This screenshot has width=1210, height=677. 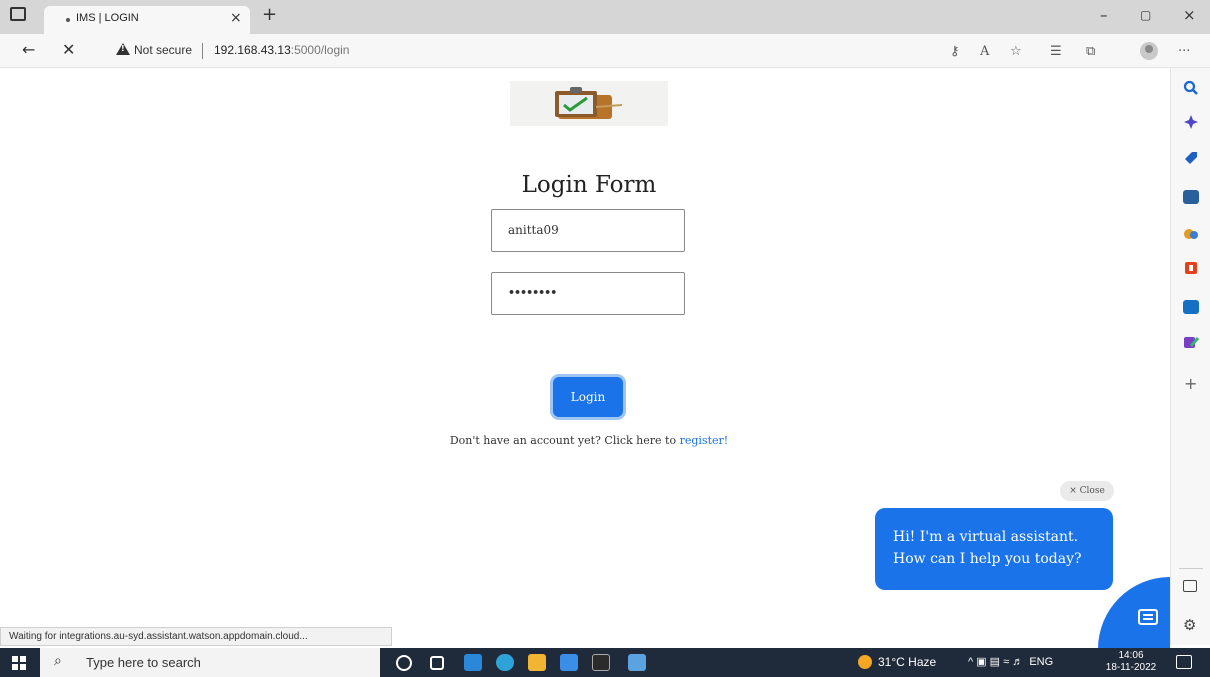 What do you see at coordinates (1189, 15) in the screenshot?
I see `close-window-button: ×` at bounding box center [1189, 15].